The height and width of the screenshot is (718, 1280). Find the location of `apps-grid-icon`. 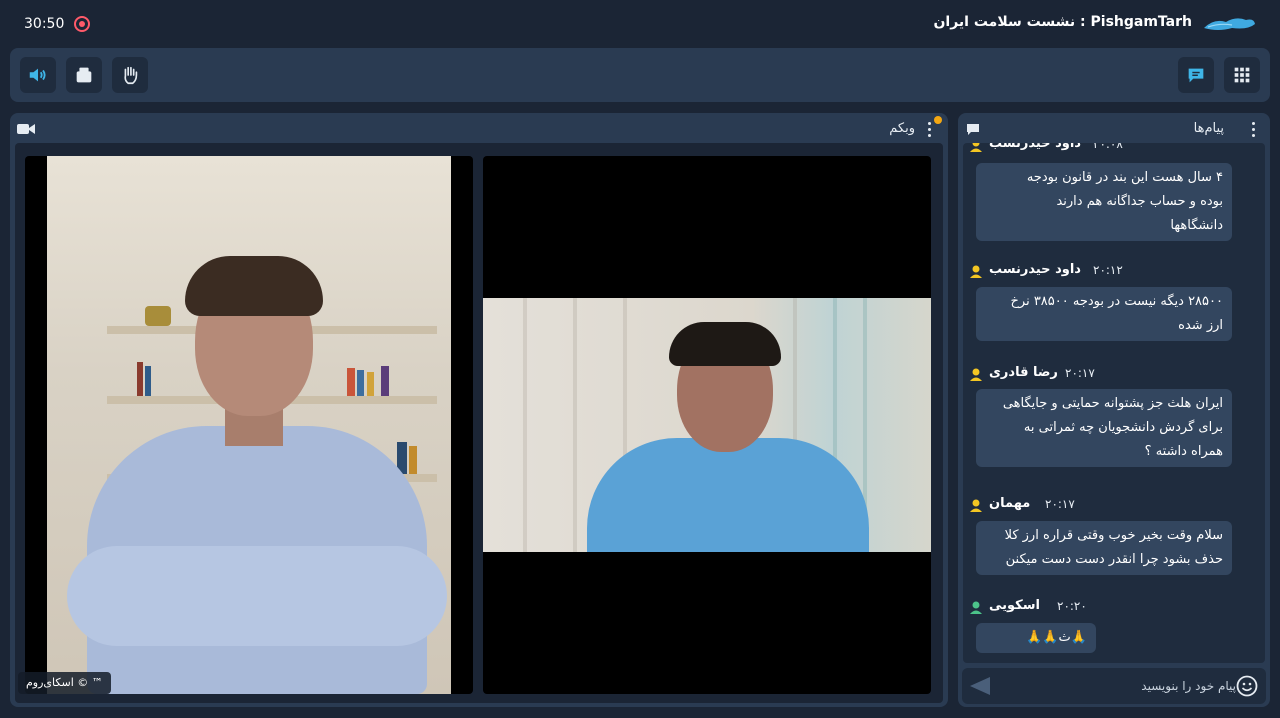

apps-grid-icon is located at coordinates (1242, 75).